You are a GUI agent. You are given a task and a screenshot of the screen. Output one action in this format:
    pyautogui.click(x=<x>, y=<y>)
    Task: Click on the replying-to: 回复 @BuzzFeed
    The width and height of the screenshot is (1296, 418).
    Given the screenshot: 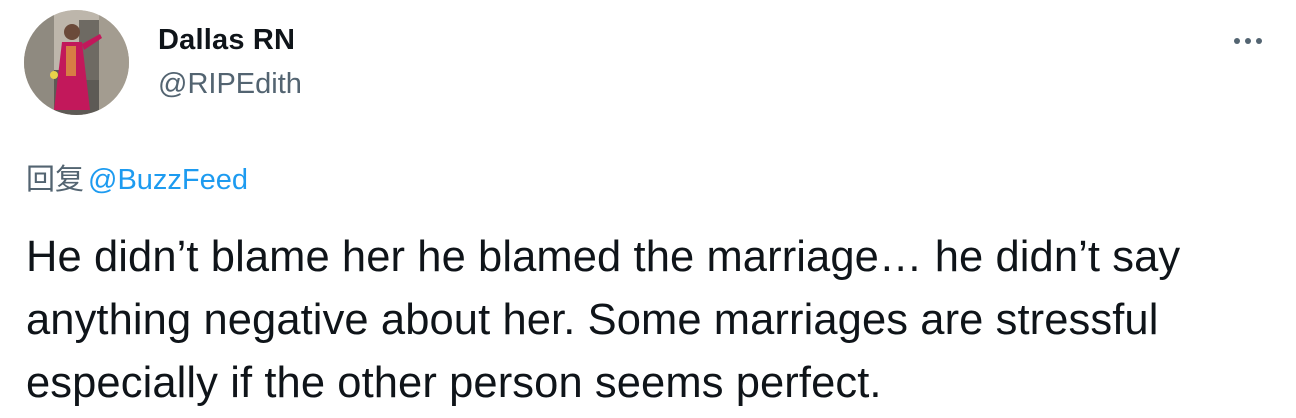 What is the action you would take?
    pyautogui.click(x=137, y=177)
    